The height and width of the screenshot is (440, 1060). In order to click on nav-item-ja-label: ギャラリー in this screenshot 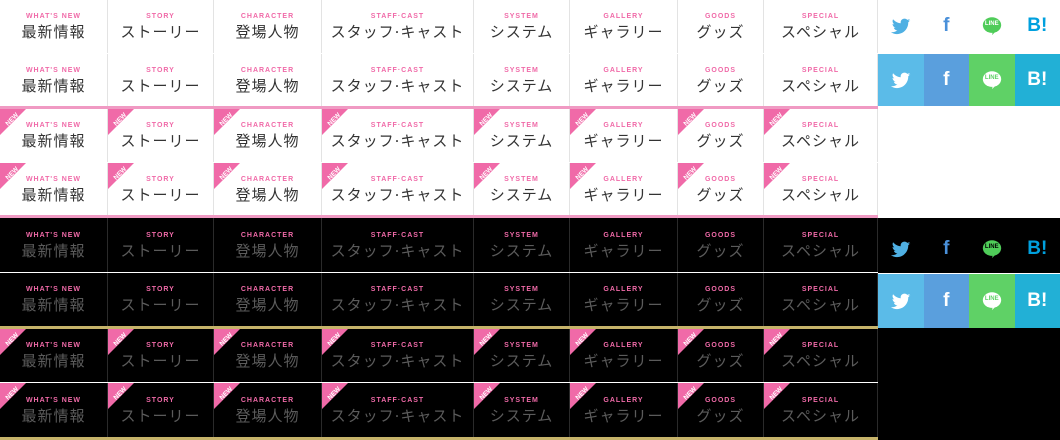, I will do `click(623, 361)`.